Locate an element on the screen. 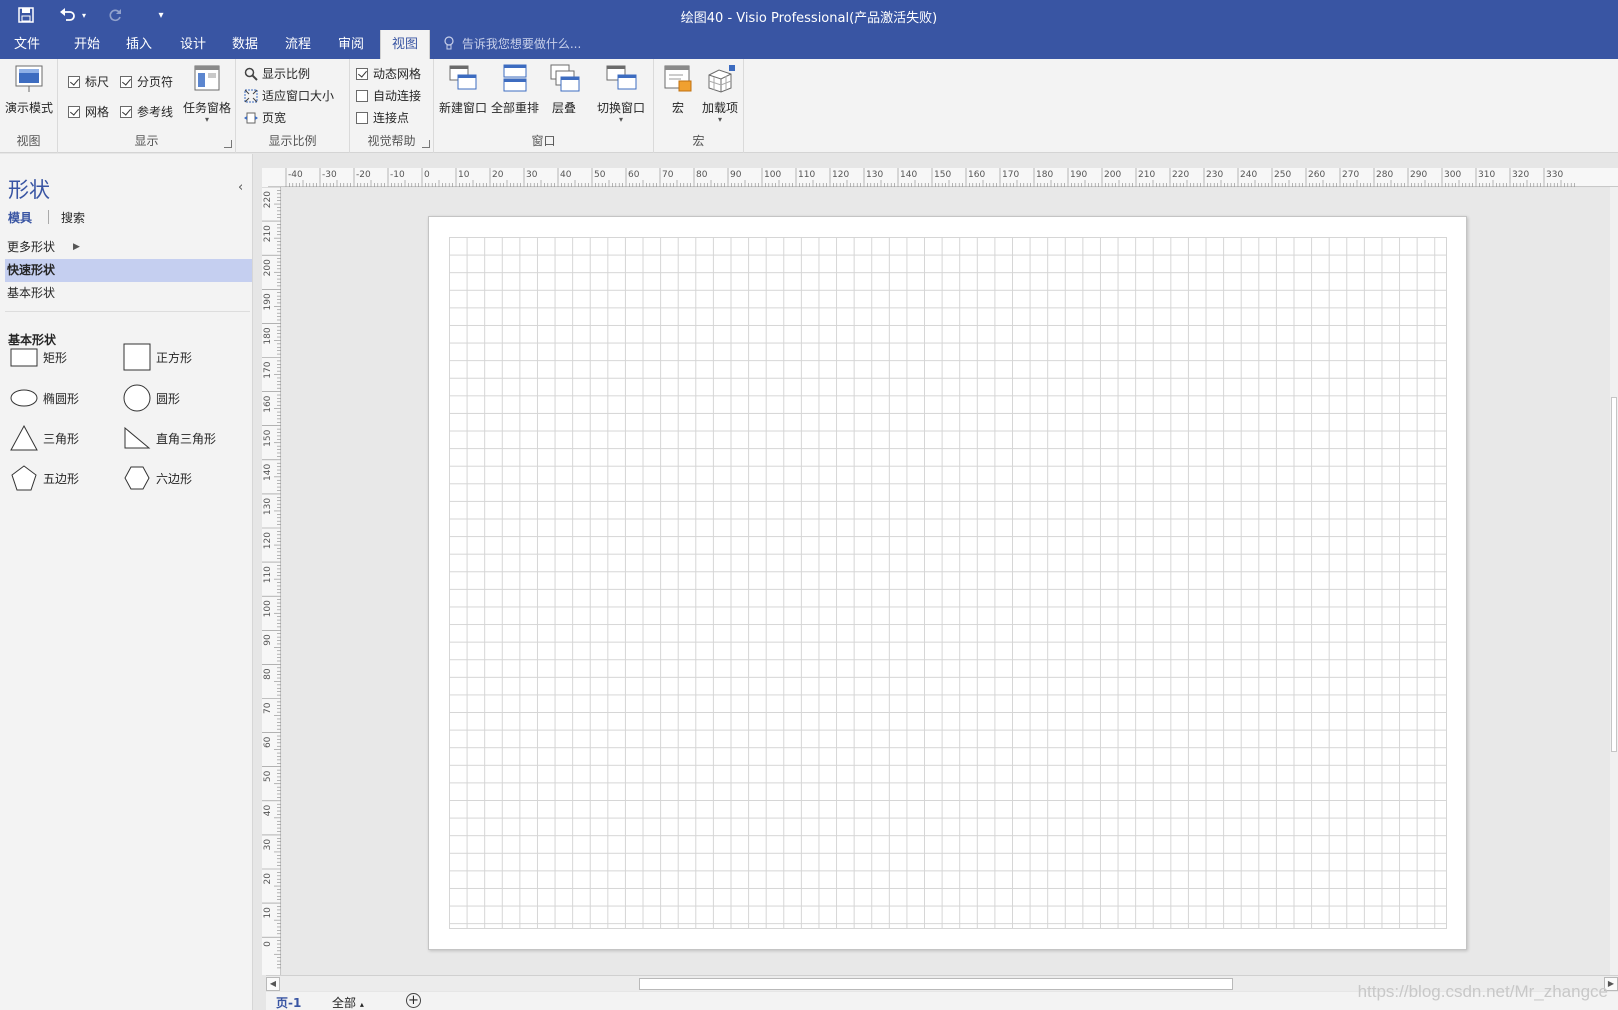 This screenshot has width=1618, height=1010. ruler-checkbox: 标尺 is located at coordinates (88, 81).